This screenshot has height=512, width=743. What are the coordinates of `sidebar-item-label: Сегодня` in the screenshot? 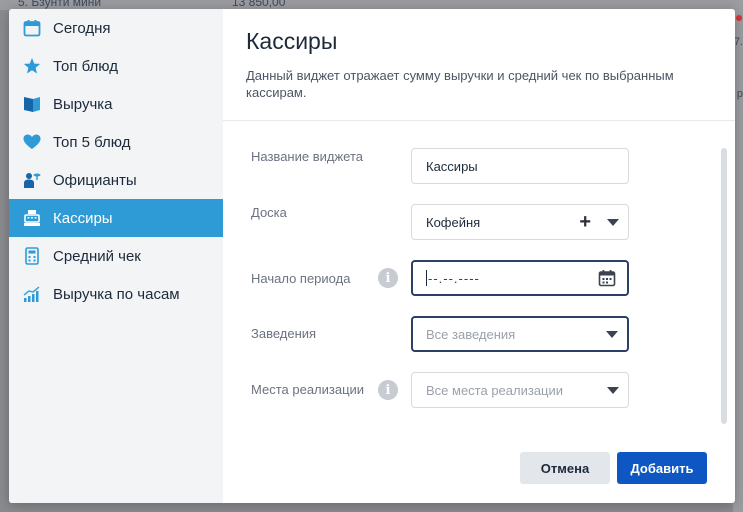 It's located at (82, 28).